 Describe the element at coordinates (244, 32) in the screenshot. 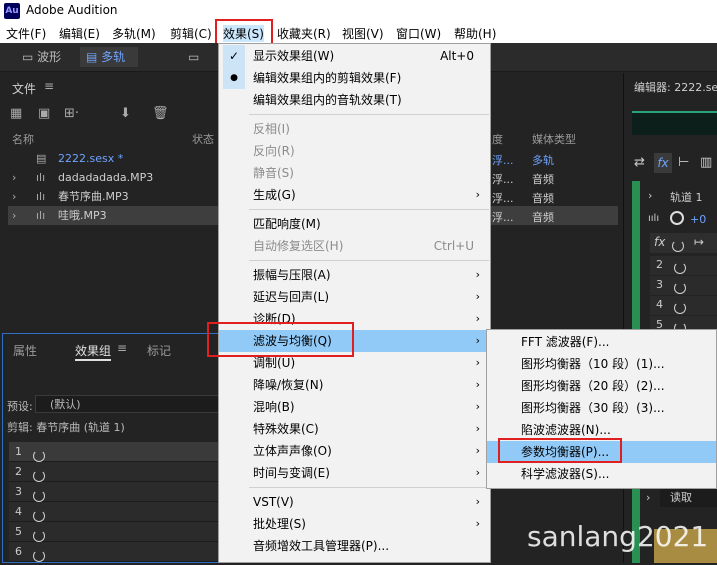

I see `annotation-box-effects-menu` at that location.